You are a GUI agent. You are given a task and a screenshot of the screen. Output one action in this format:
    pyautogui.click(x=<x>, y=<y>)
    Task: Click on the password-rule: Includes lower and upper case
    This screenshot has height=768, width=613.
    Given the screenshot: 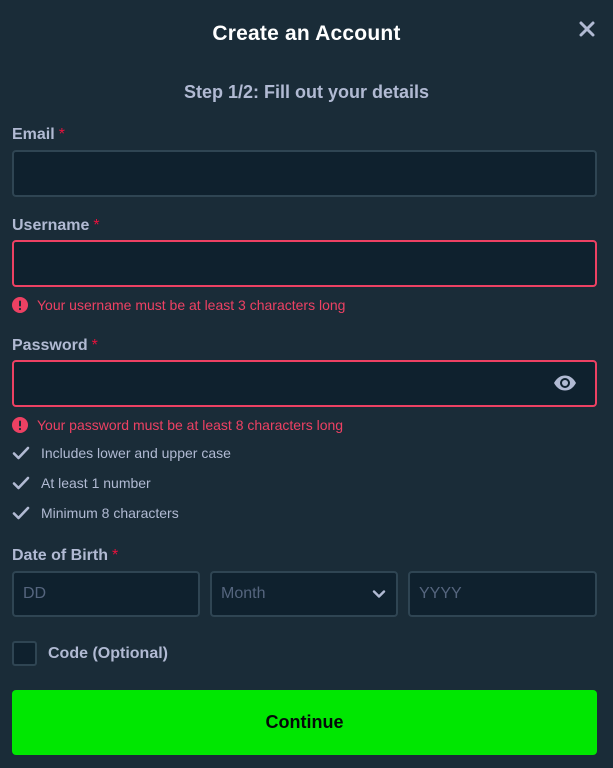 What is the action you would take?
    pyautogui.click(x=121, y=453)
    